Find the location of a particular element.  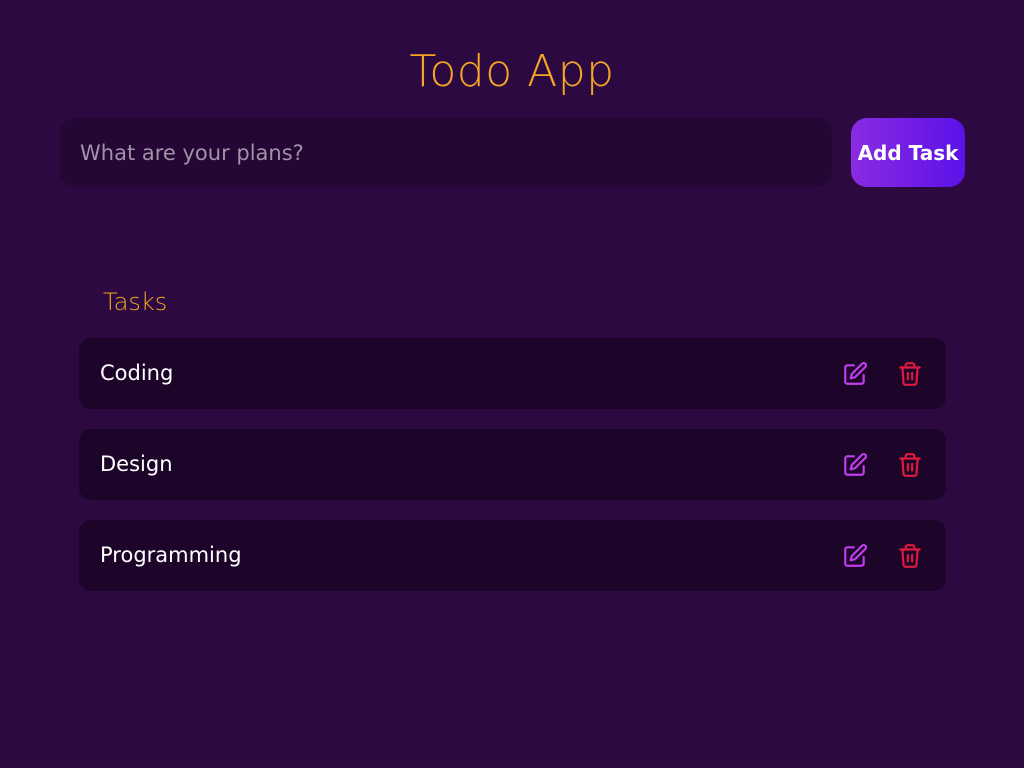

add-task-button: Add Task is located at coordinates (908, 152).